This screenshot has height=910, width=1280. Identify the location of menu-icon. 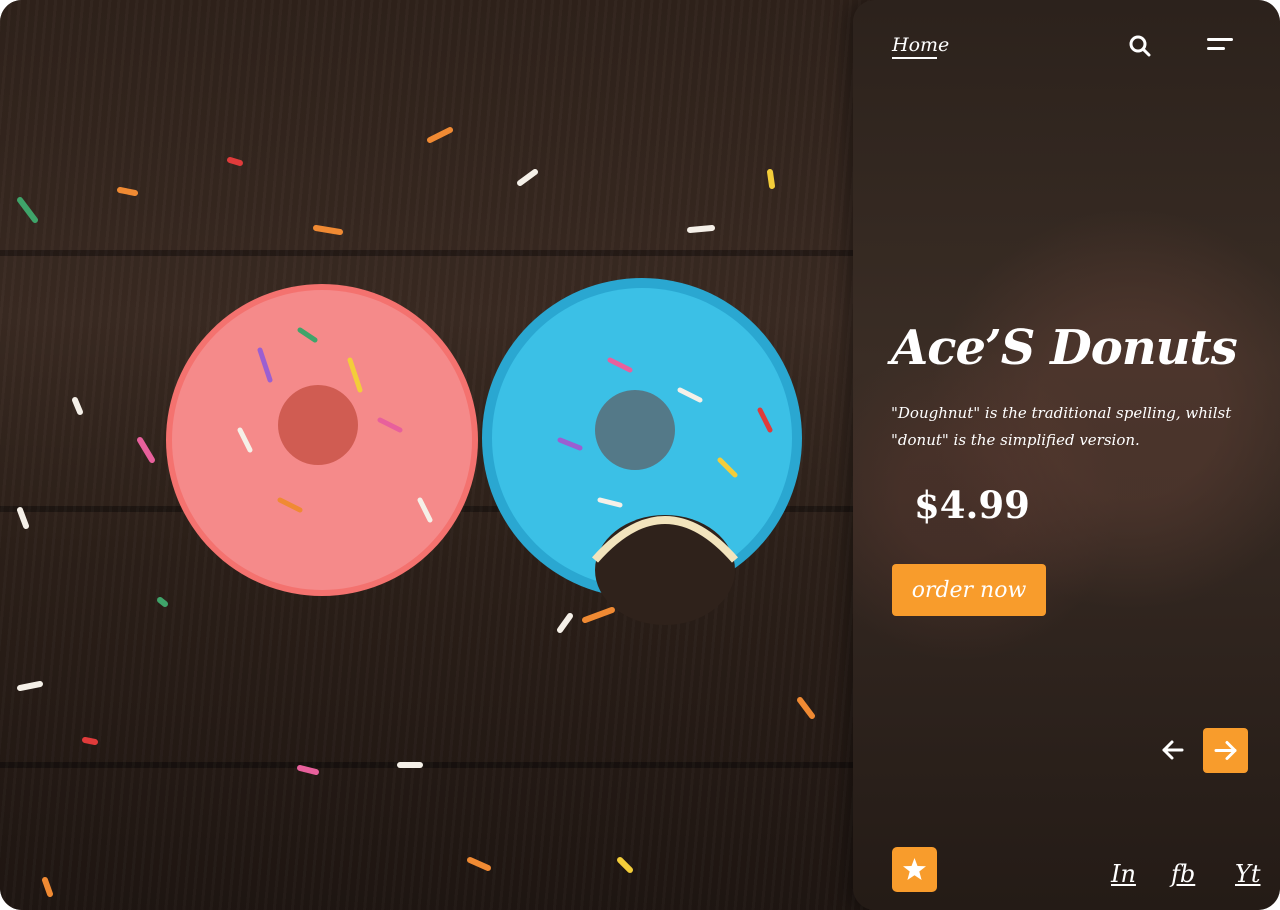
(1220, 39).